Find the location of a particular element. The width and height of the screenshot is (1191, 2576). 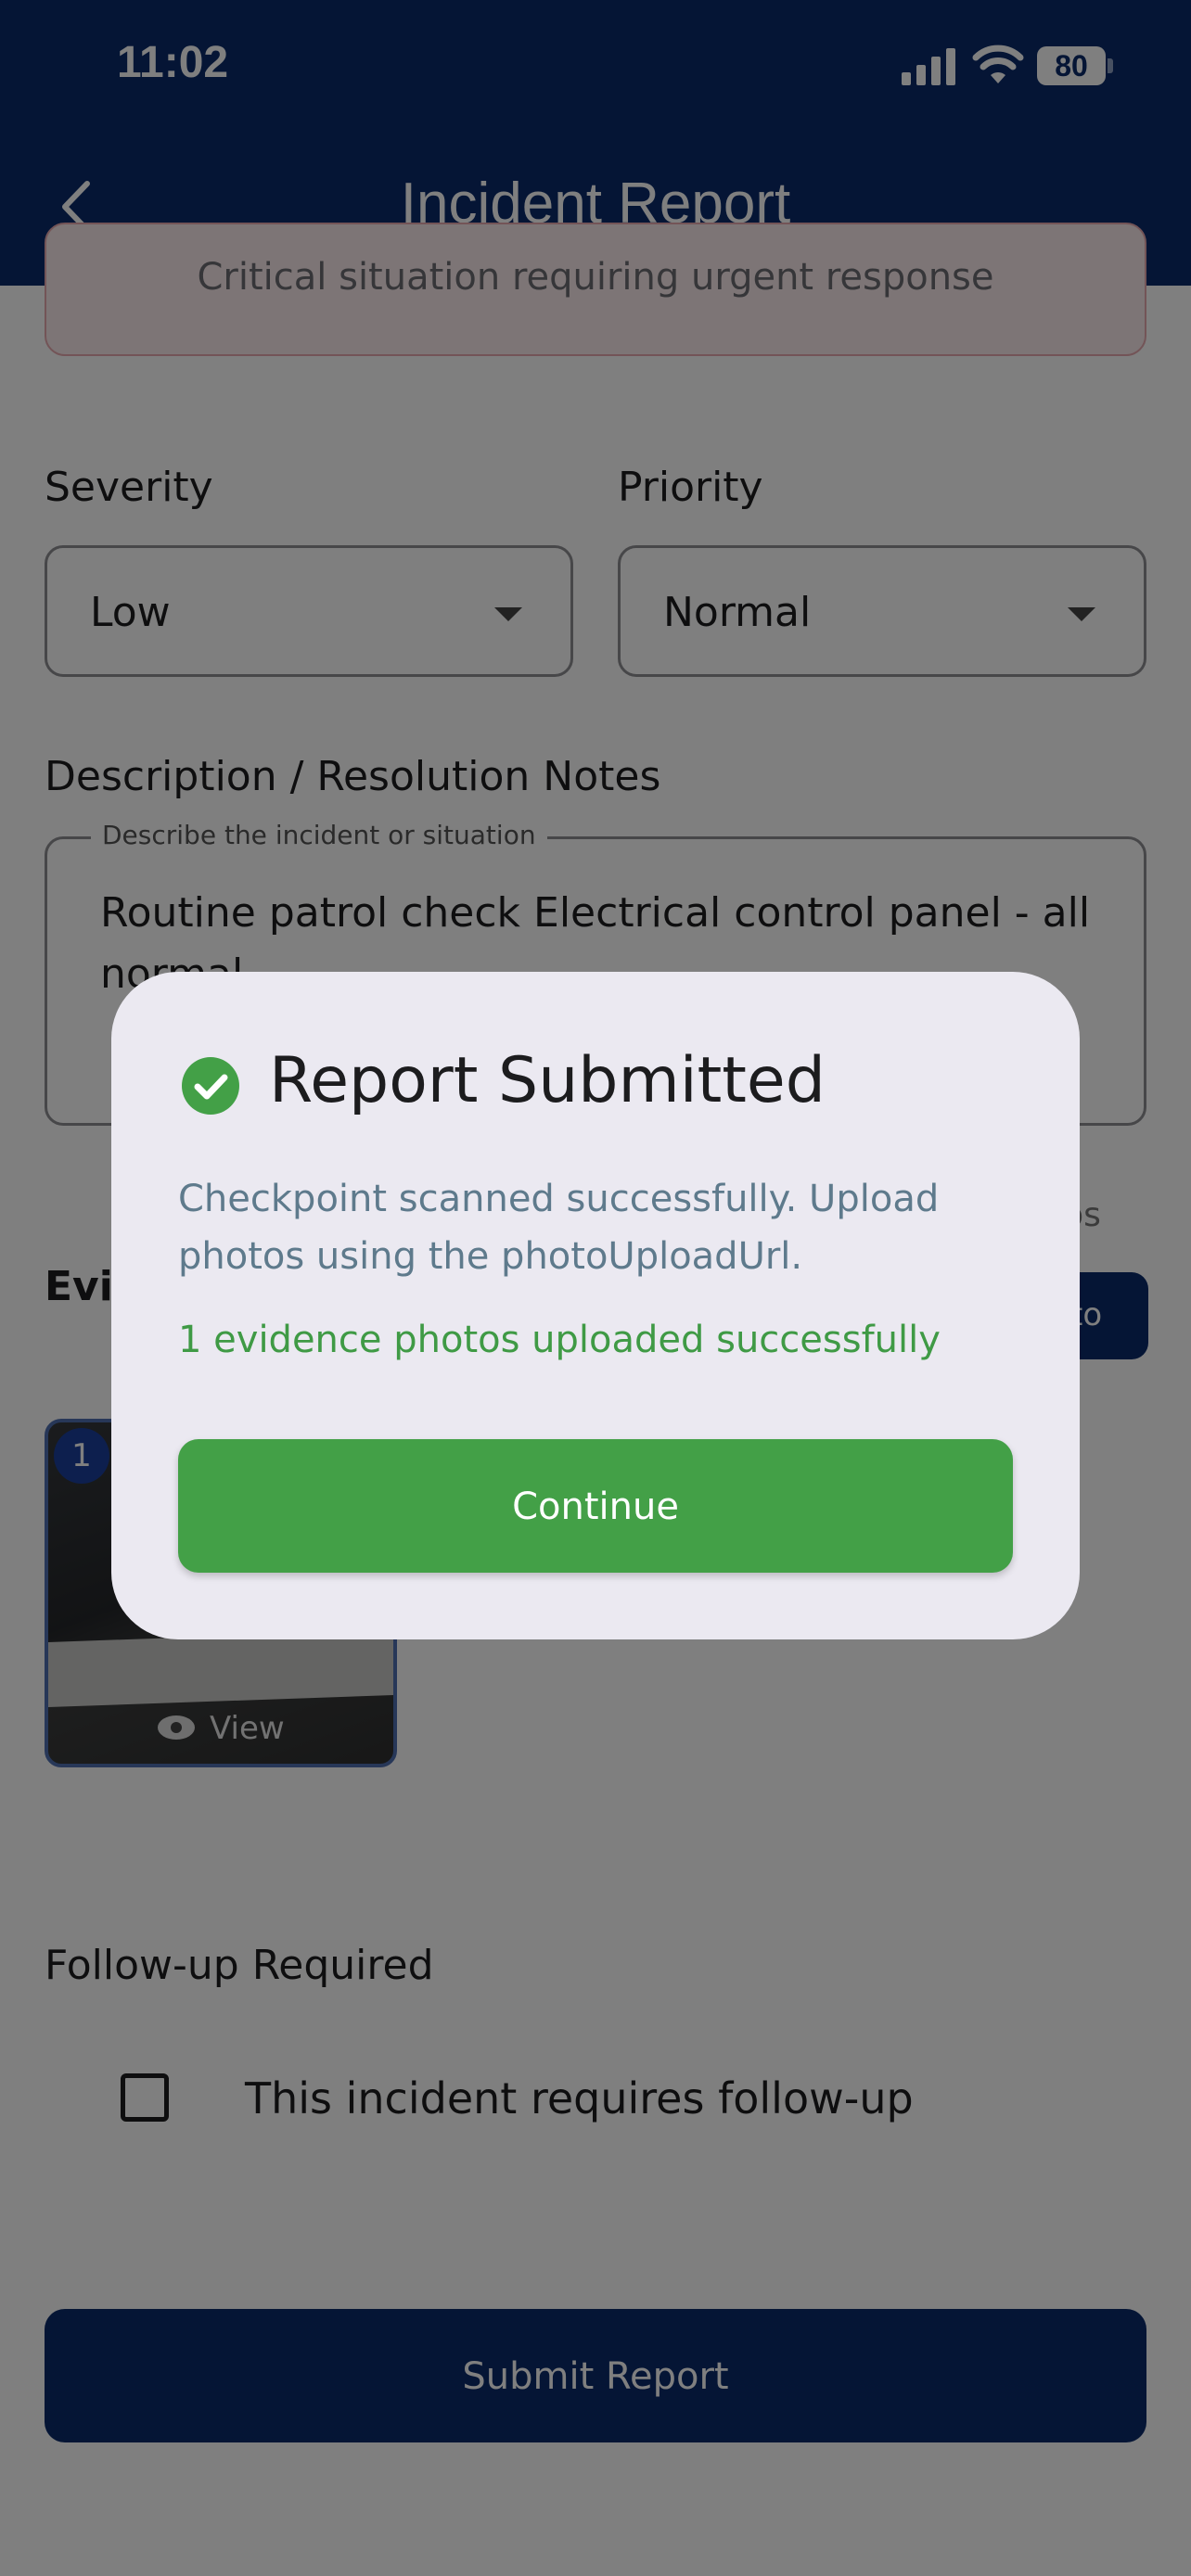

dialog-success-text: 1 evidence photos uploaded successfully is located at coordinates (559, 1340).